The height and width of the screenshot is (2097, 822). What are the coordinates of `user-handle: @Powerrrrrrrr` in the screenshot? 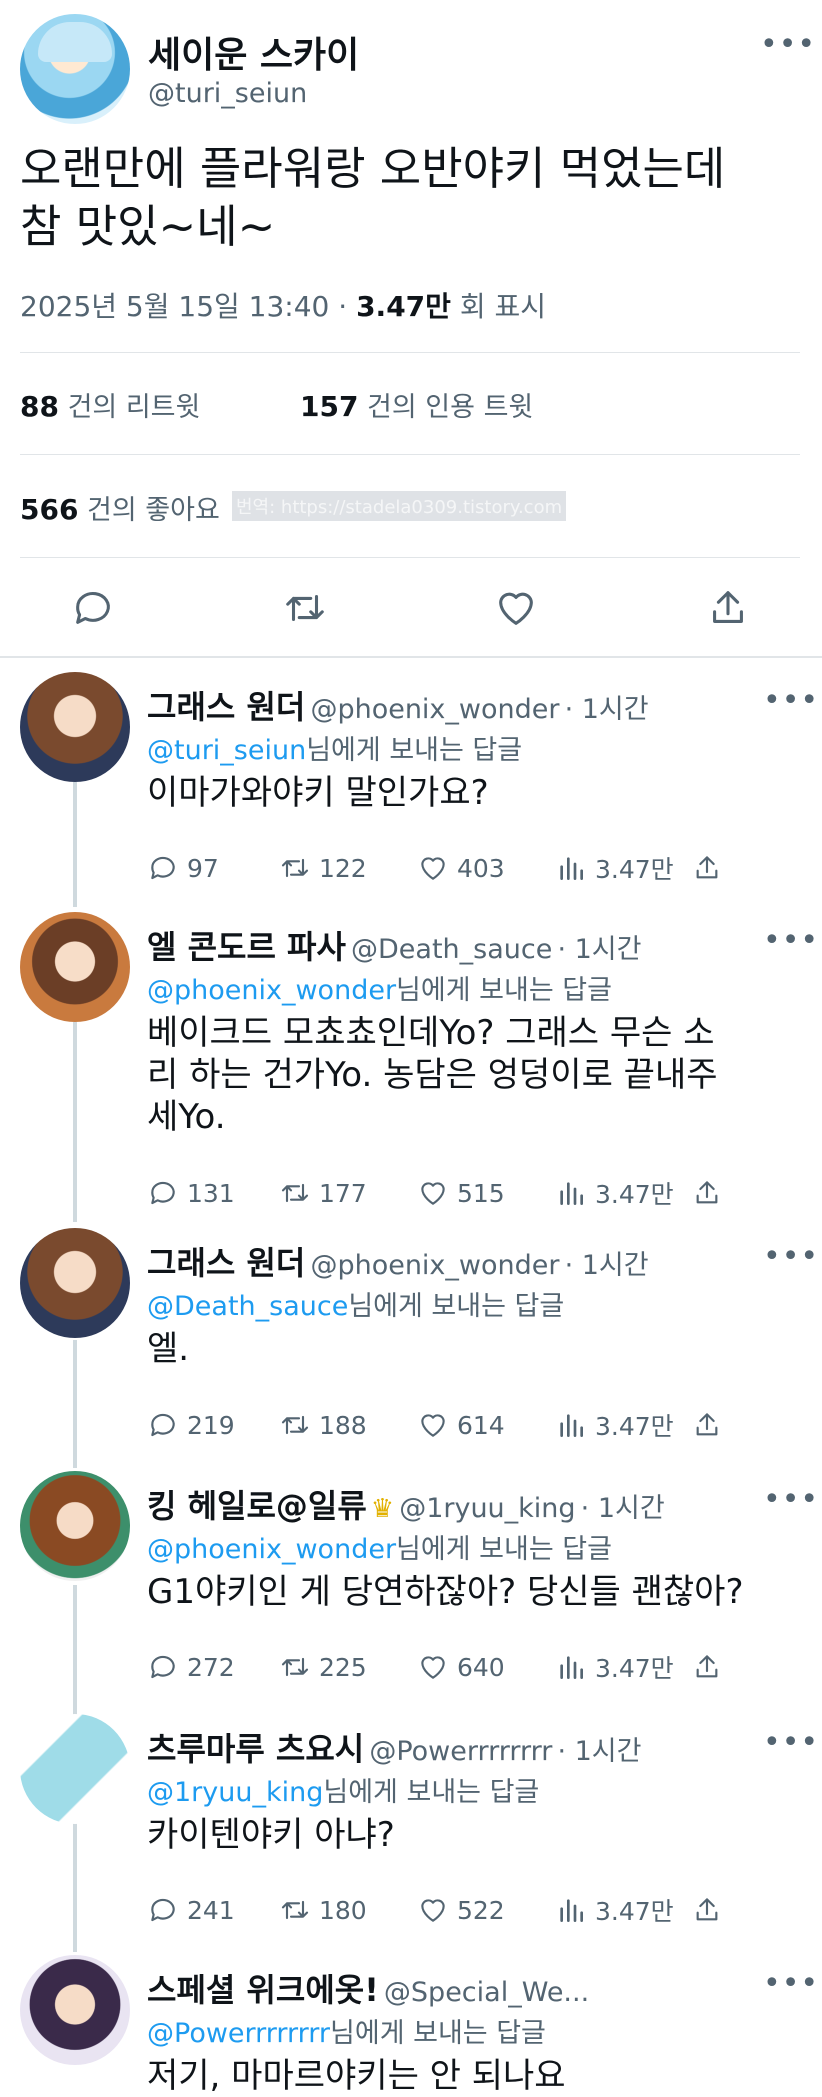 It's located at (460, 1751).